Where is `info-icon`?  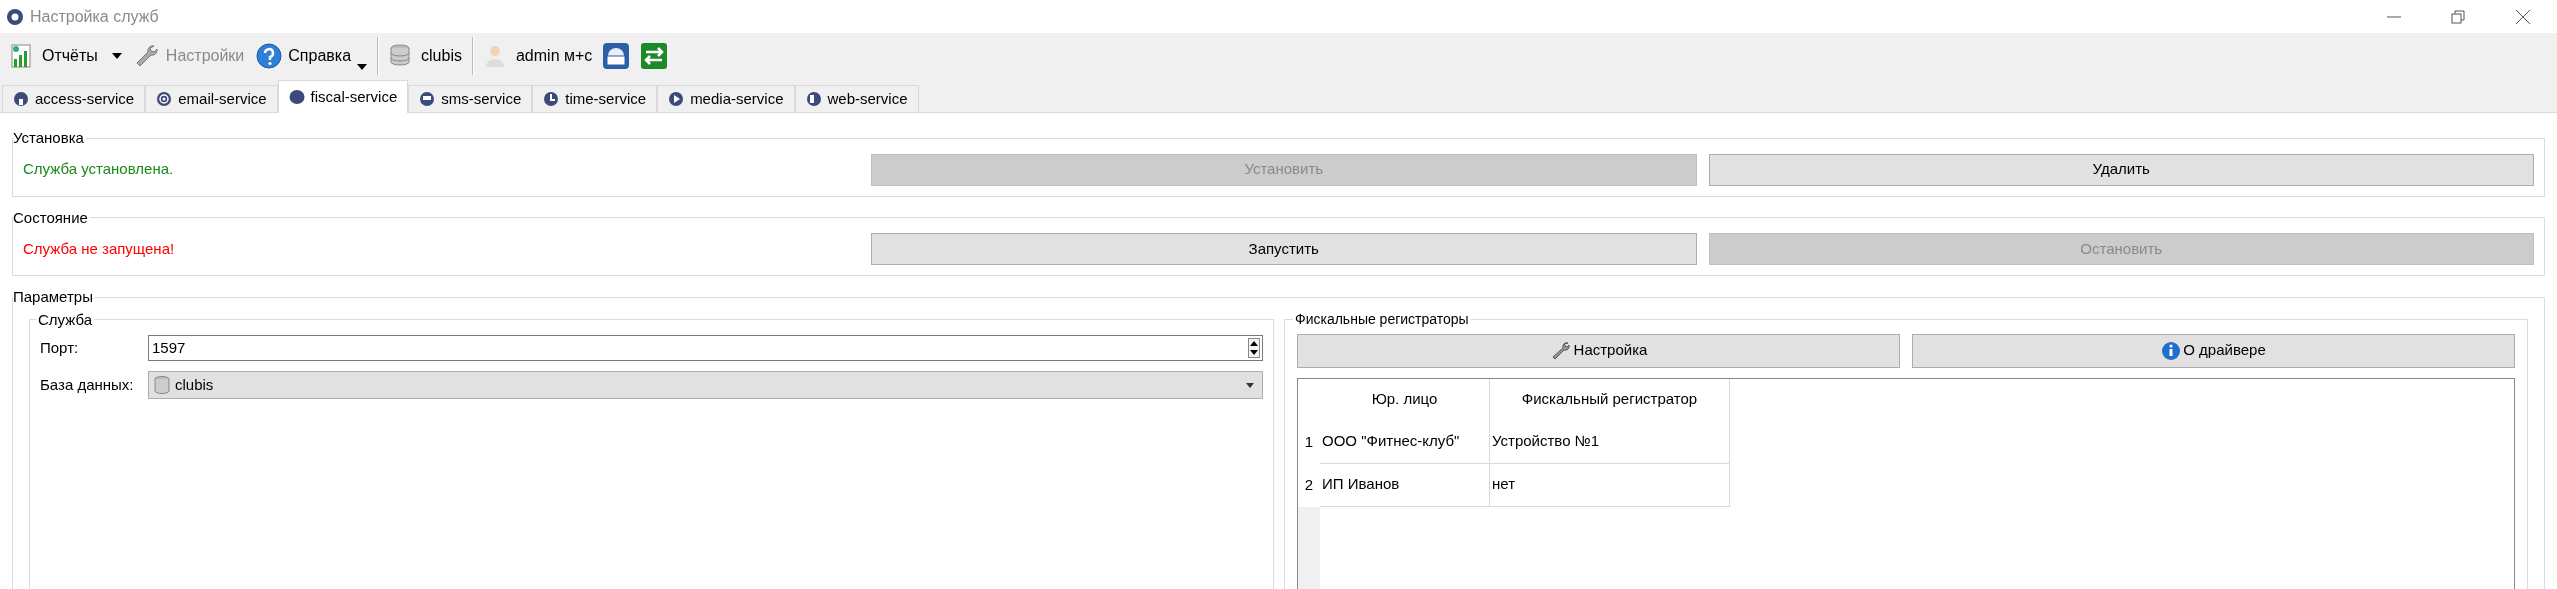 info-icon is located at coordinates (2171, 350).